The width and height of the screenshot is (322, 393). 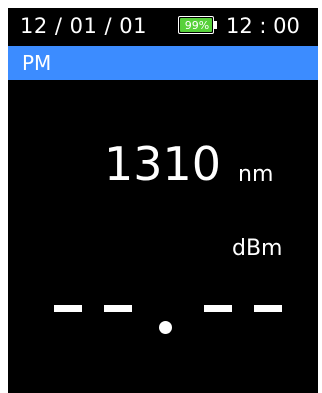 I want to click on battery-icon: 99%, so click(x=198, y=25).